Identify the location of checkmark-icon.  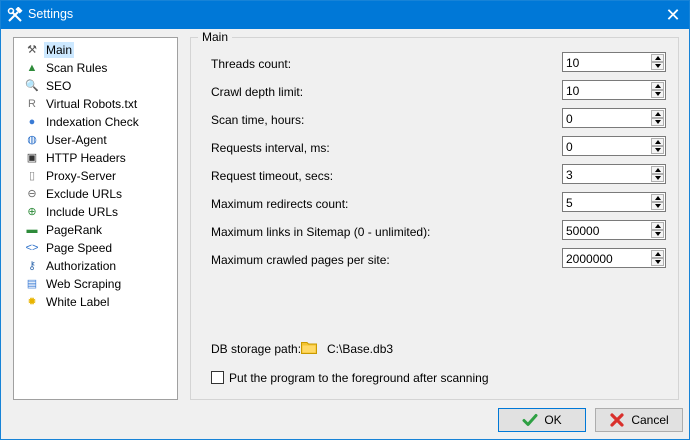
(530, 420).